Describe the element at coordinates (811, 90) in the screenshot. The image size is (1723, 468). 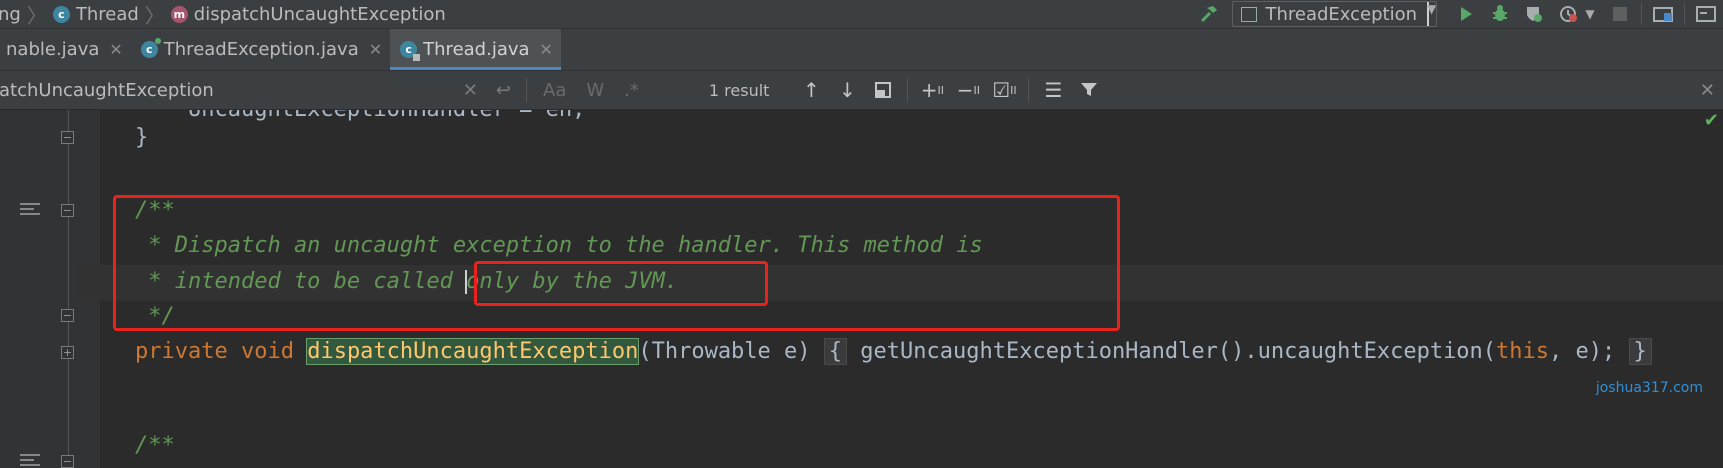
I see `previous-occurrence-arrow-up-icon: ↑` at that location.